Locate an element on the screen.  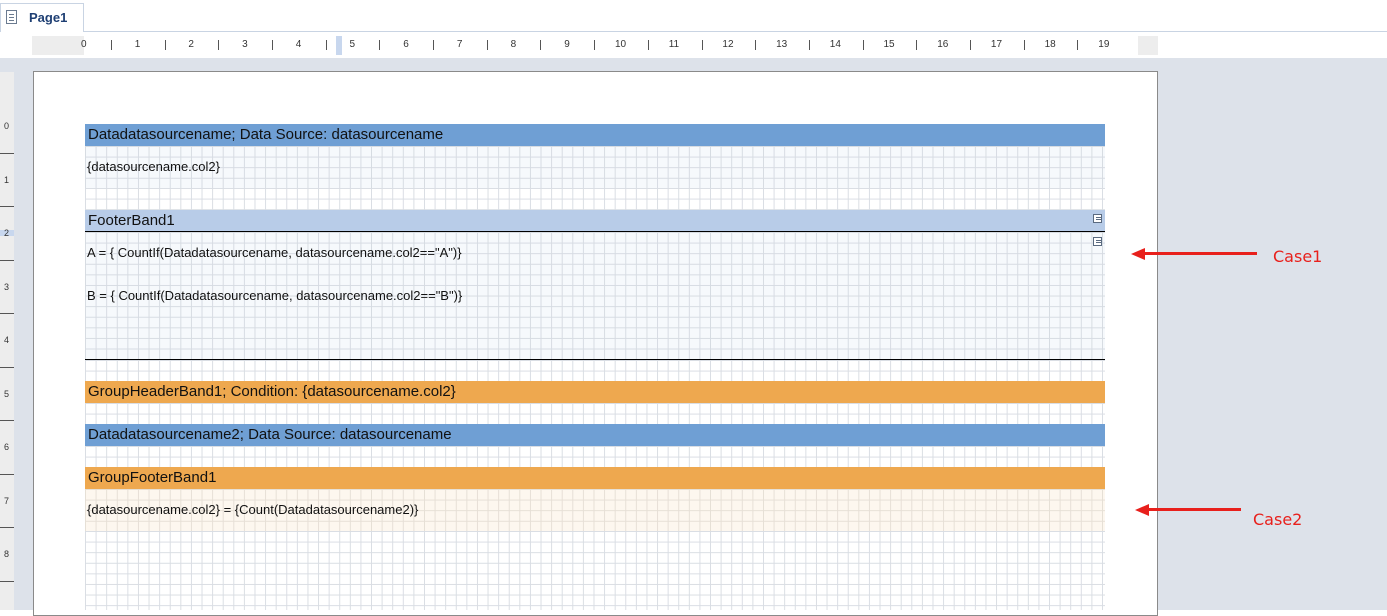
horizontal-ruler: 0 1 2 3 4 5 6 7 8 9 10 11 12 13 14 15 16 17 18 19 is located at coordinates (595, 45).